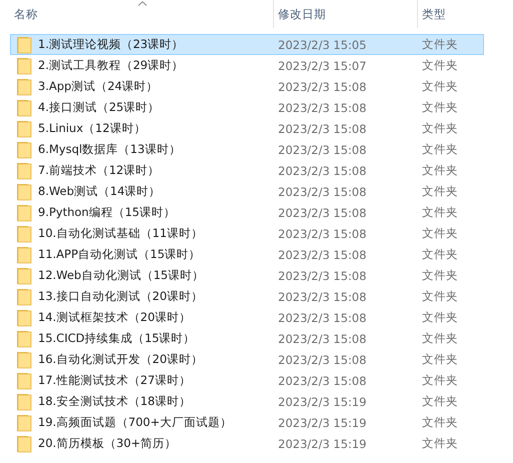 Image resolution: width=513 pixels, height=463 pixels. I want to click on column-header-cell: 名称, so click(142, 14).